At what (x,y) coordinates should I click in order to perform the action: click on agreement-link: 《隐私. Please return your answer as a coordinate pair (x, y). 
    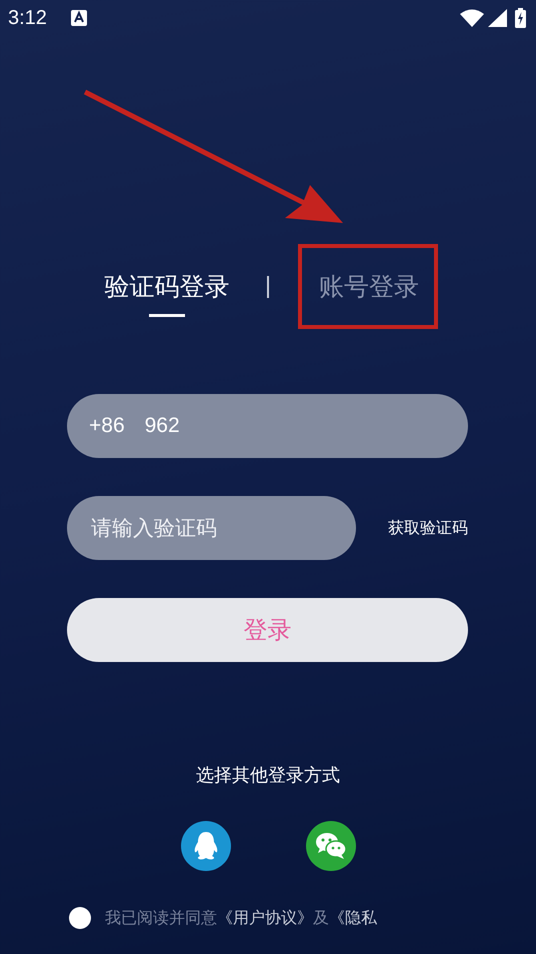
    Looking at the image, I should click on (353, 917).